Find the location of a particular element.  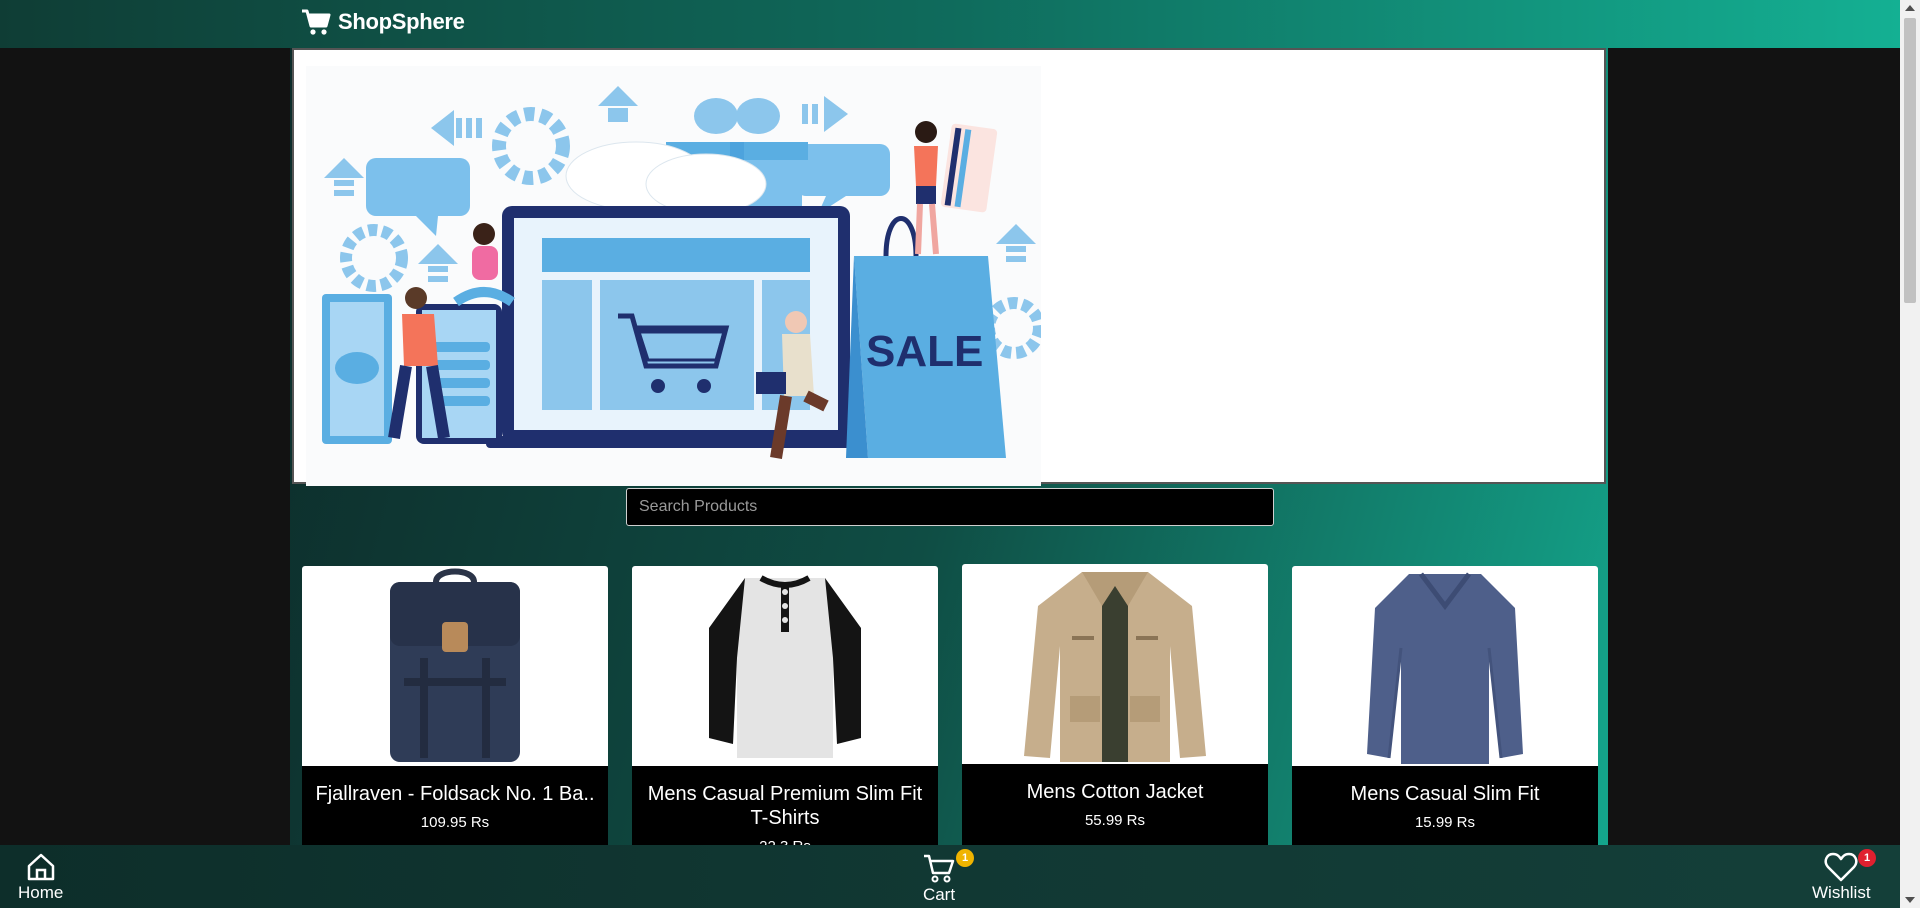

heart-icon is located at coordinates (1841, 867).